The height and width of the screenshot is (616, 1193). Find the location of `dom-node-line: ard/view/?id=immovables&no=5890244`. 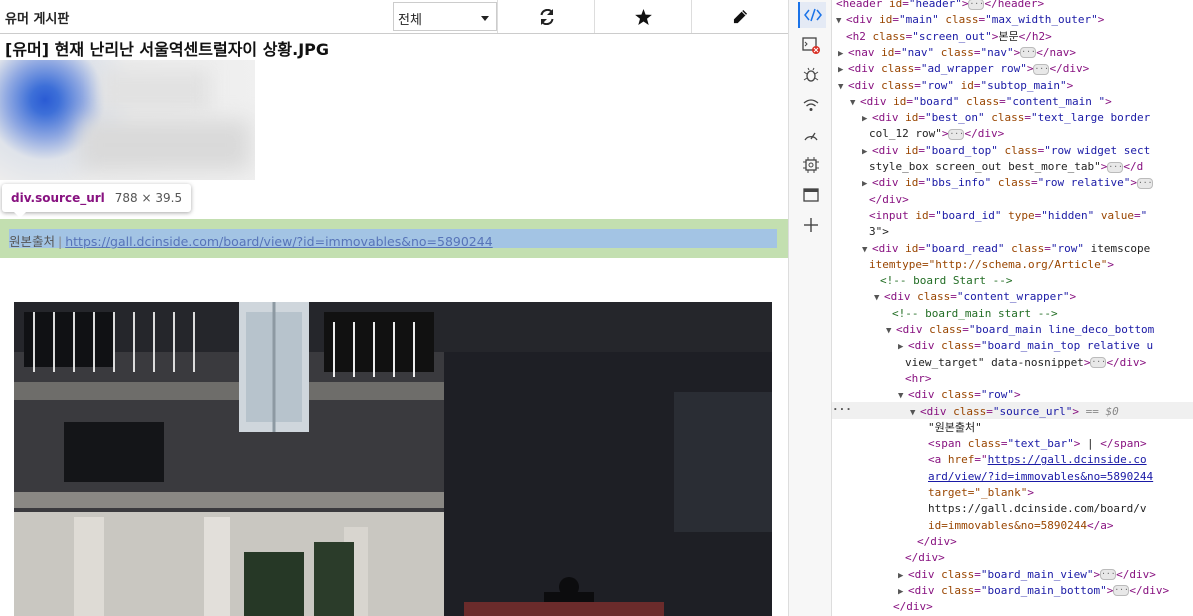

dom-node-line: ard/view/?id=immovables&no=5890244 is located at coordinates (1040, 477).